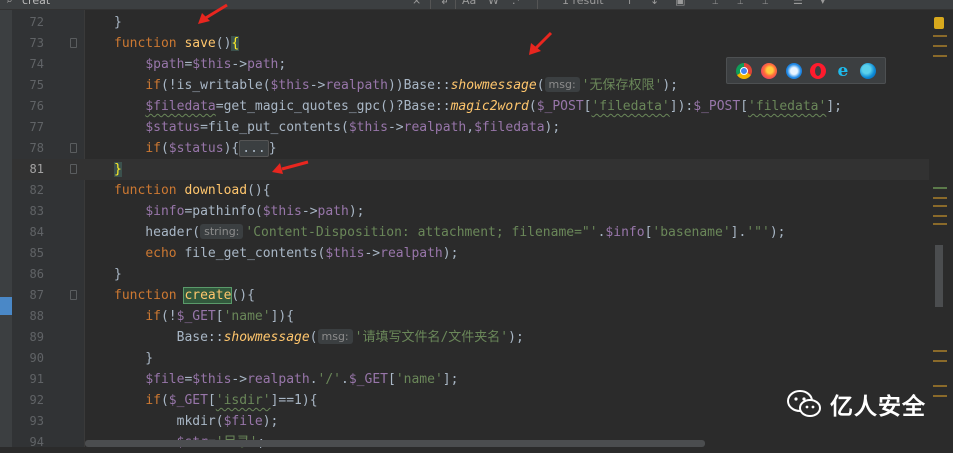 Image resolution: width=953 pixels, height=453 pixels. What do you see at coordinates (818, 70) in the screenshot?
I see `opera-icon` at bounding box center [818, 70].